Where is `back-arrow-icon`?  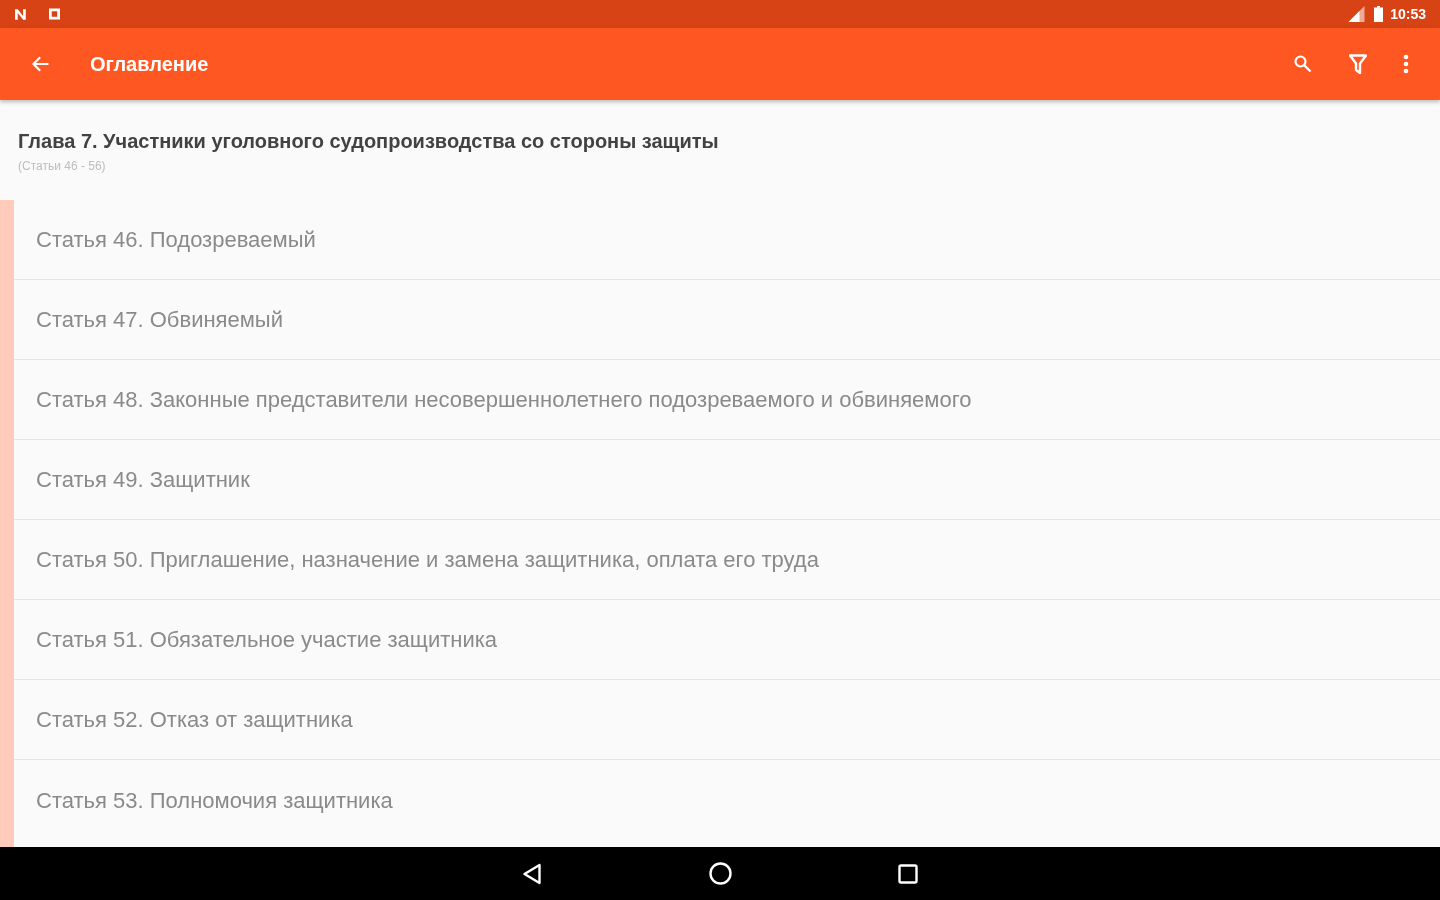
back-arrow-icon is located at coordinates (41, 64).